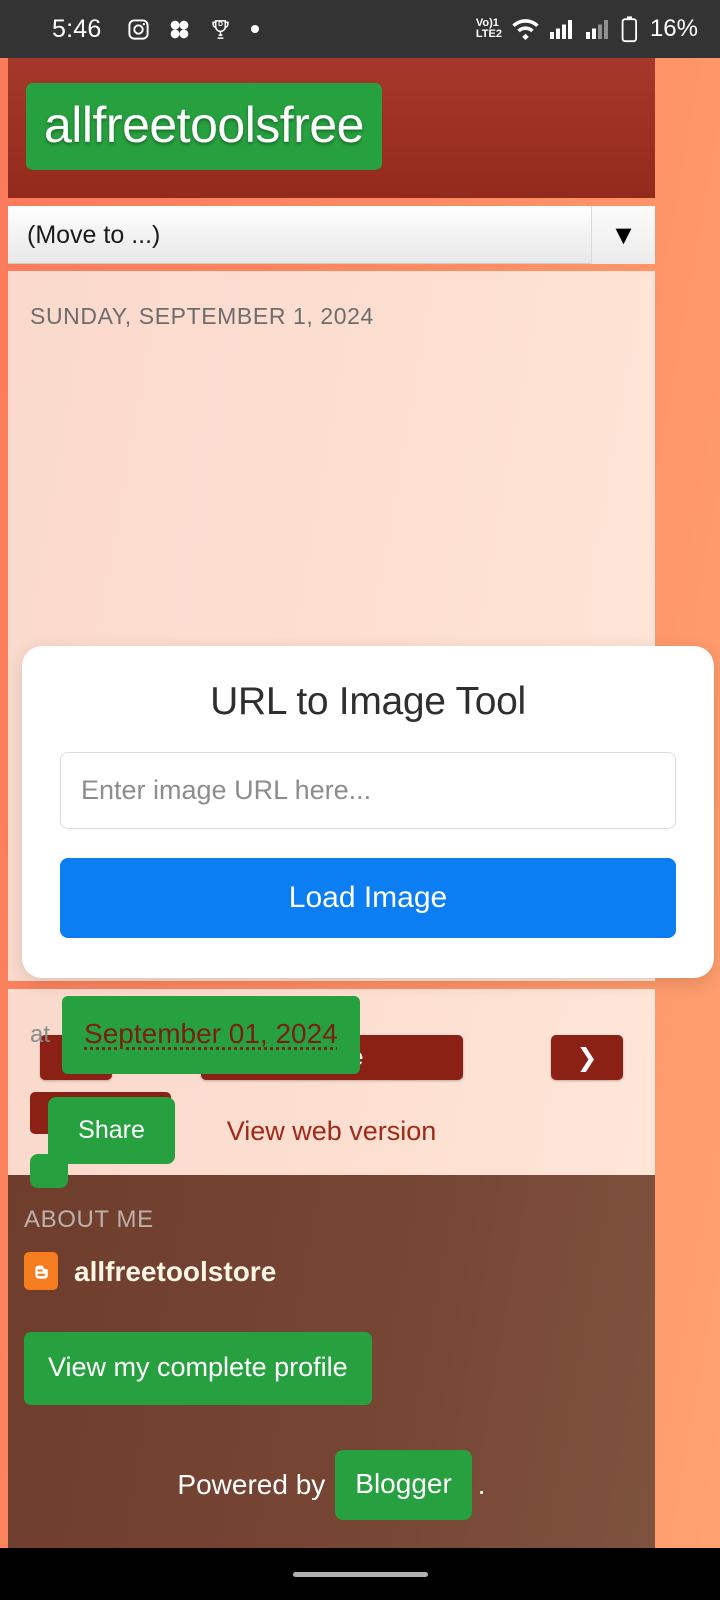 The width and height of the screenshot is (720, 1600). Describe the element at coordinates (623, 235) in the screenshot. I see `chevron-down-icon: ▼` at that location.